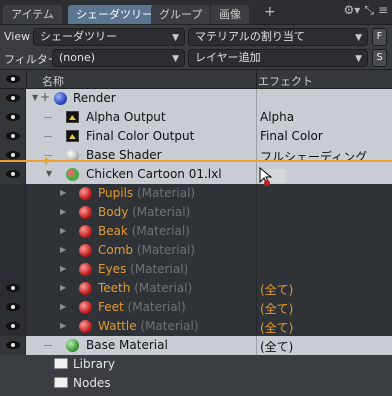  I want to click on material-group-icon, so click(72, 174).